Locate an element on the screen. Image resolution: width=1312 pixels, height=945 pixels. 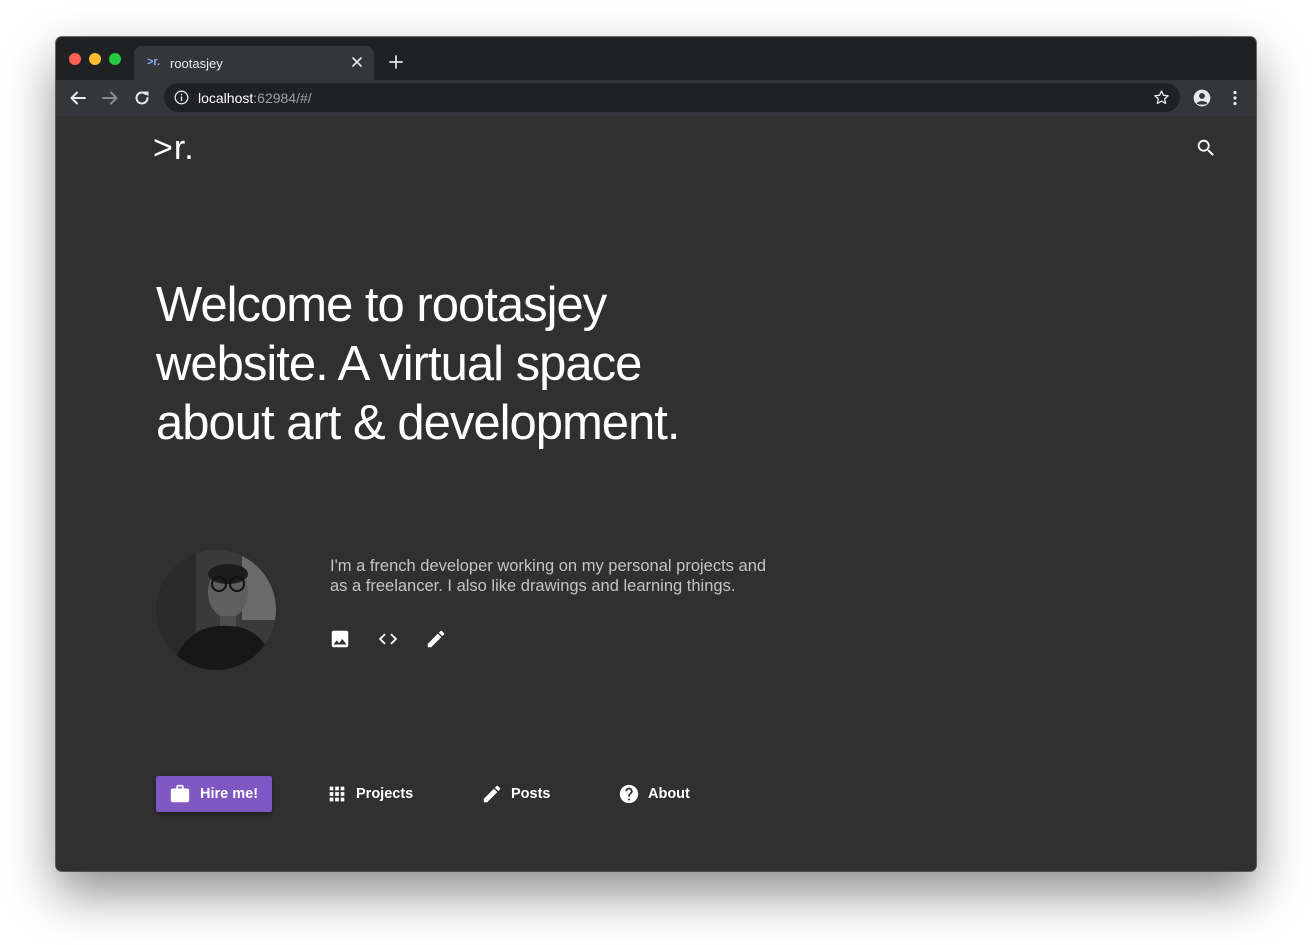
back-arrow-icon is located at coordinates (78, 98).